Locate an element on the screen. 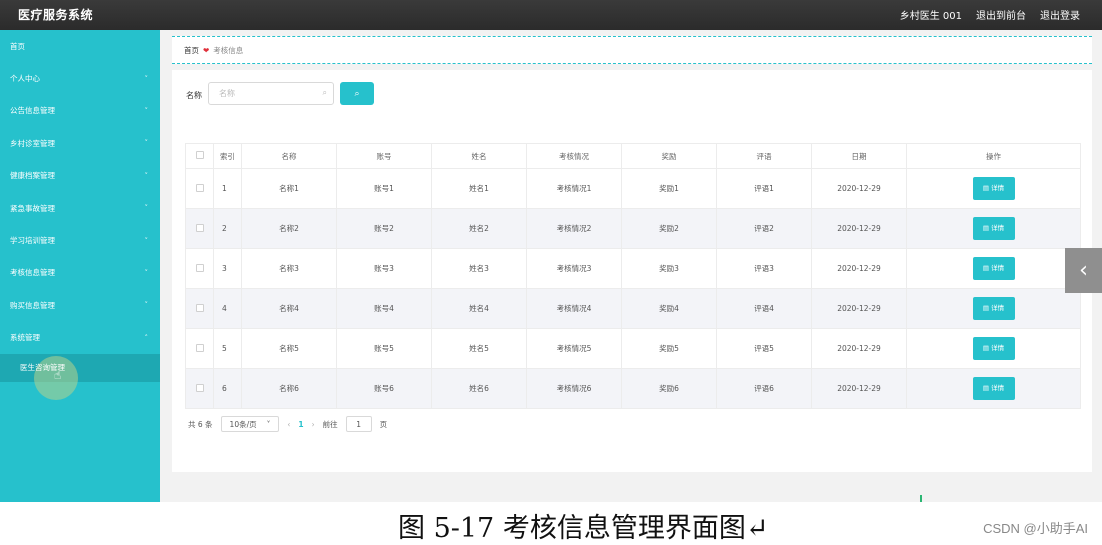 The width and height of the screenshot is (1102, 545). sidebar-item-label: 系统管理 is located at coordinates (25, 338).